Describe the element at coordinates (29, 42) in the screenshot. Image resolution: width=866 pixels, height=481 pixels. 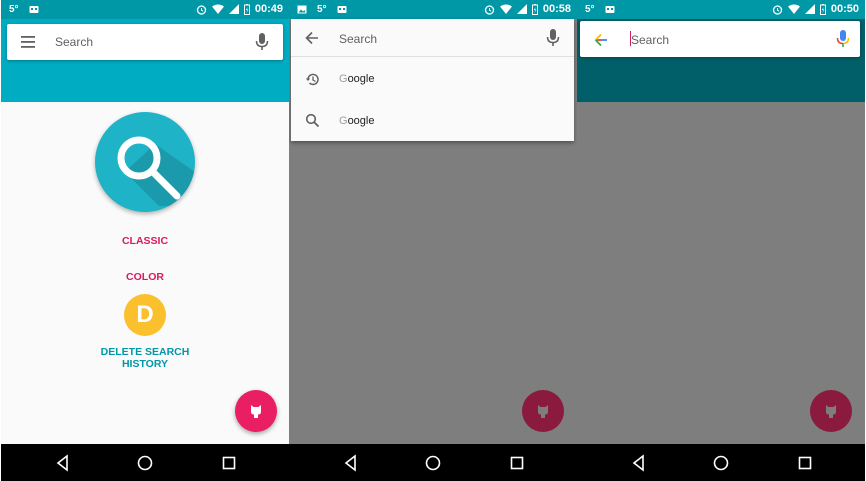
I see `menu-icon` at that location.